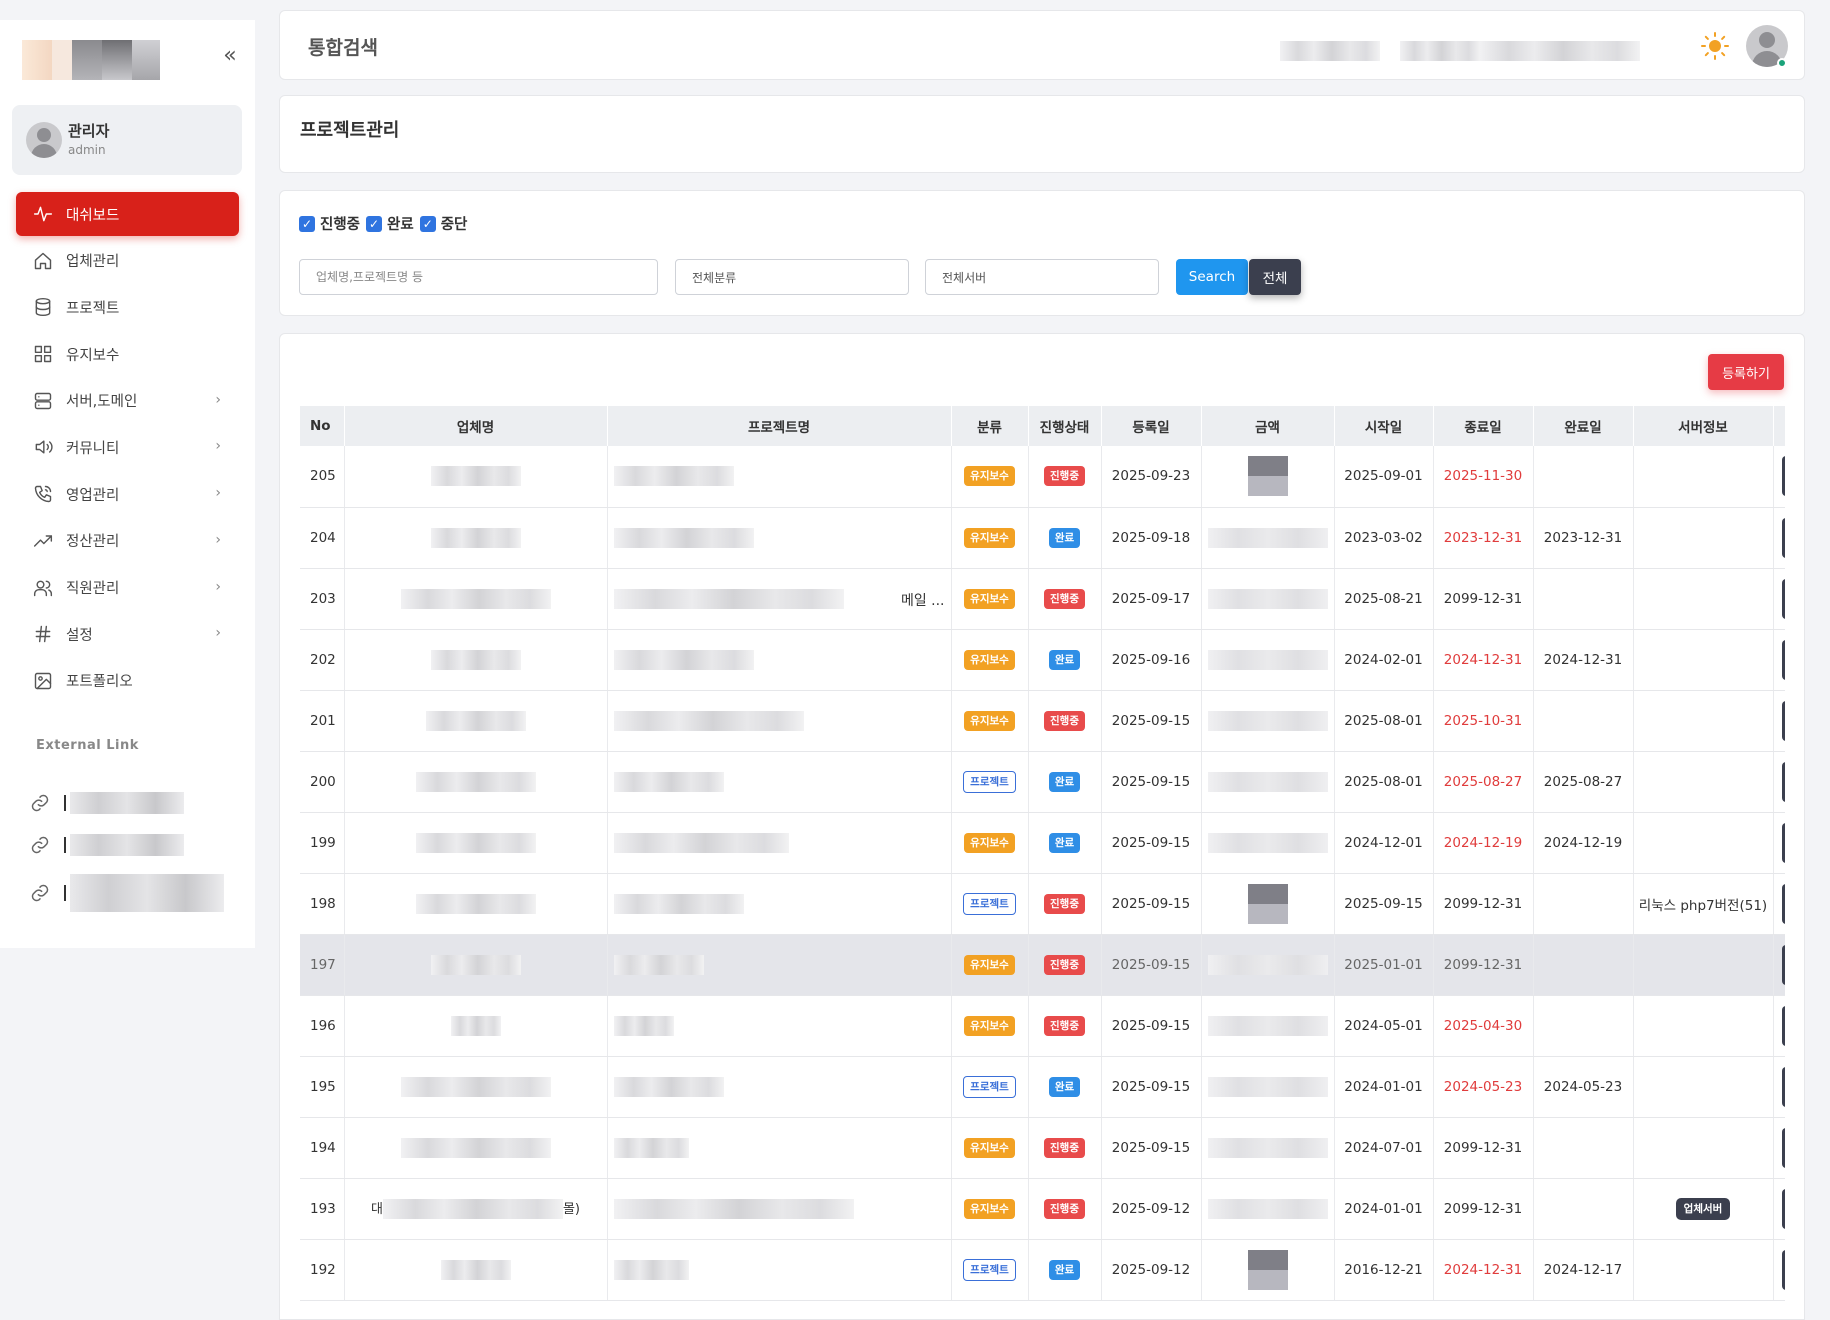 Image resolution: width=1830 pixels, height=1320 pixels. What do you see at coordinates (127, 681) in the screenshot?
I see `sidebar-item-11: 포트폴리오` at bounding box center [127, 681].